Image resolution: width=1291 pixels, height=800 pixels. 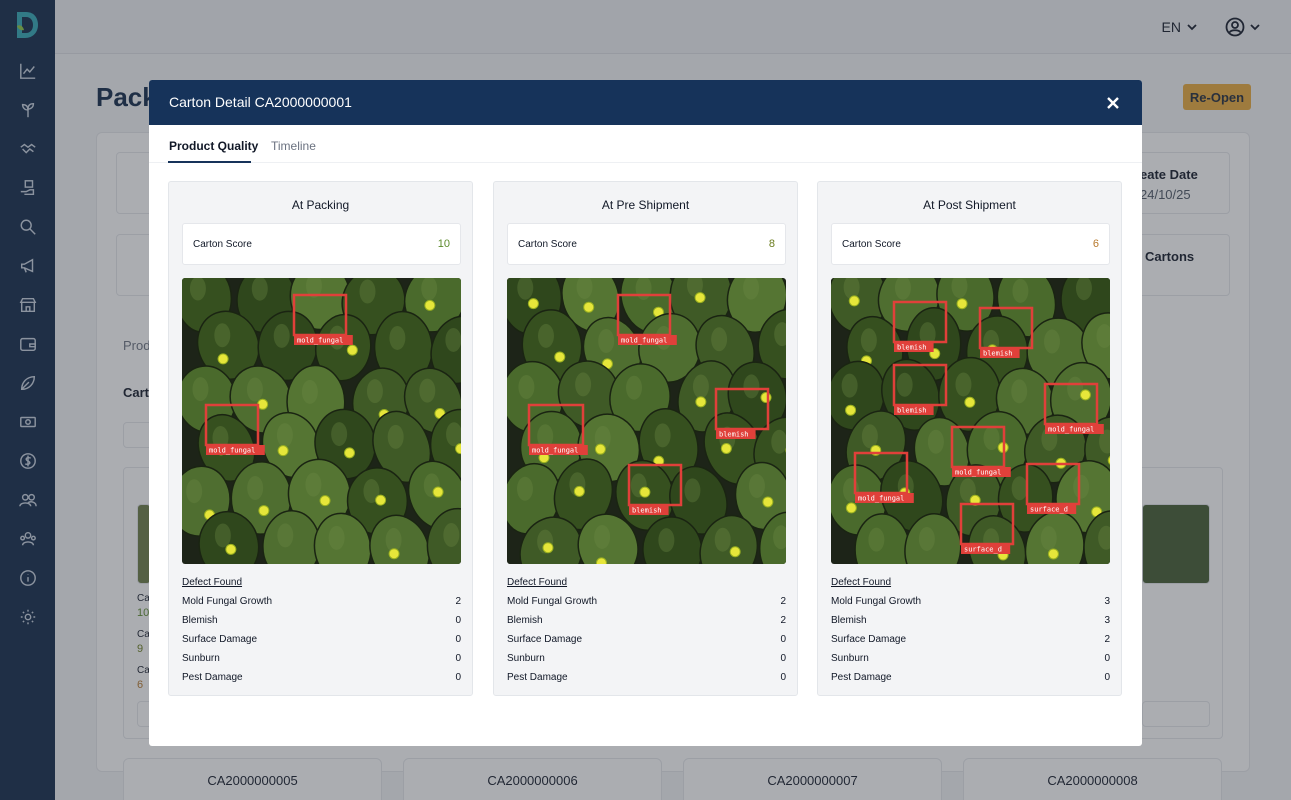 What do you see at coordinates (645, 102) in the screenshot?
I see `modal-header: Carton Detail CA2000000001` at bounding box center [645, 102].